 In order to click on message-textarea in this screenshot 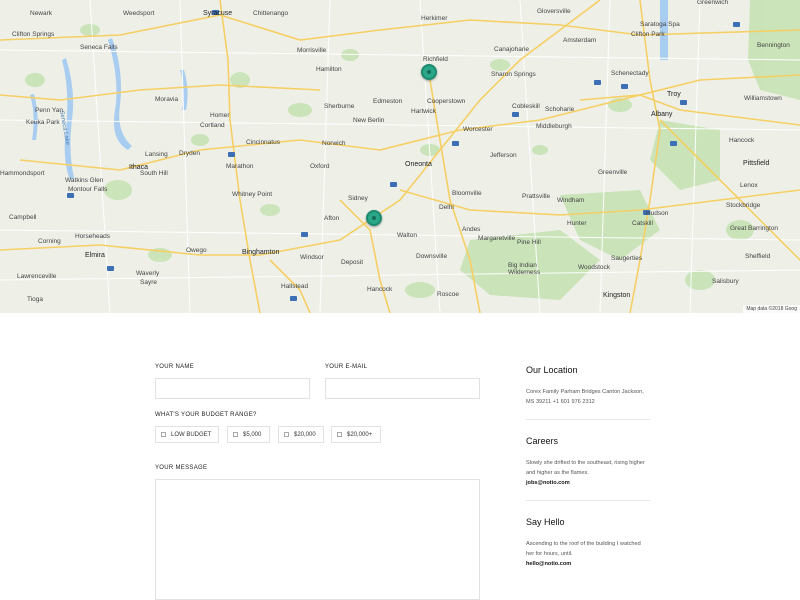, I will do `click(317, 539)`.